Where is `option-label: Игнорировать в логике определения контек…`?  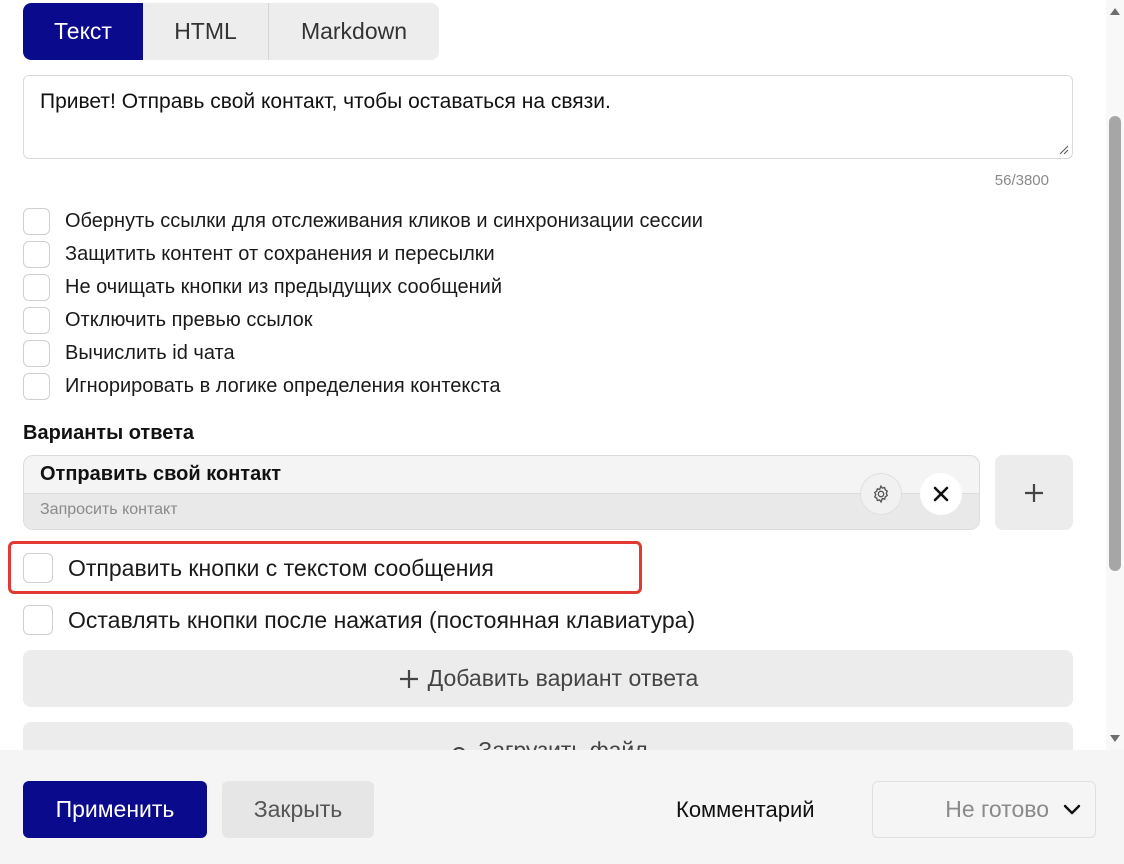 option-label: Игнорировать в логике определения контек… is located at coordinates (283, 385).